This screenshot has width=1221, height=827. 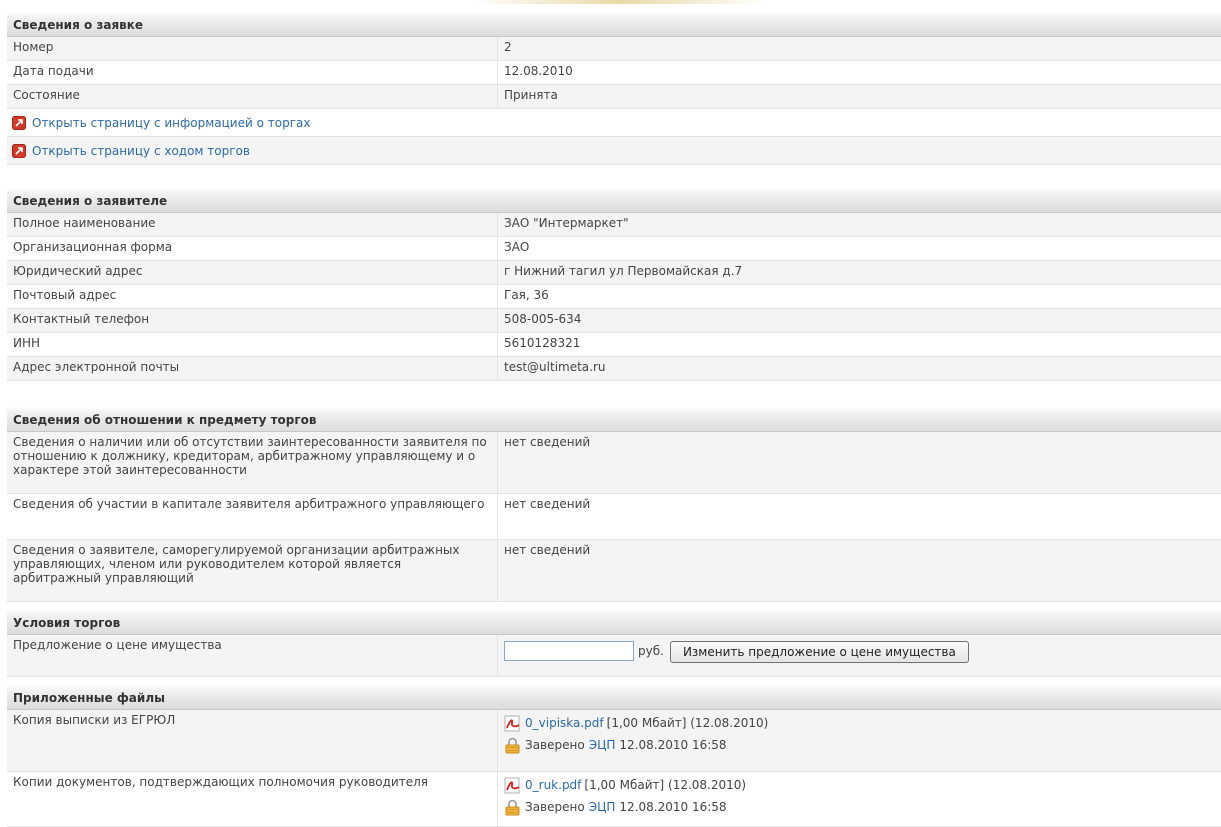 What do you see at coordinates (564, 723) in the screenshot?
I see `file-link: 0_vipiska.pdf` at bounding box center [564, 723].